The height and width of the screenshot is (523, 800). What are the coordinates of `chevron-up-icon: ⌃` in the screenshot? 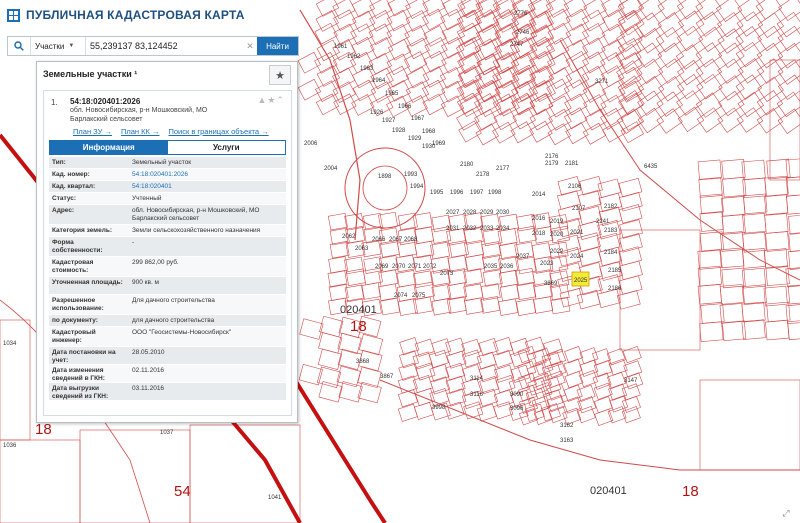 It's located at (280, 100).